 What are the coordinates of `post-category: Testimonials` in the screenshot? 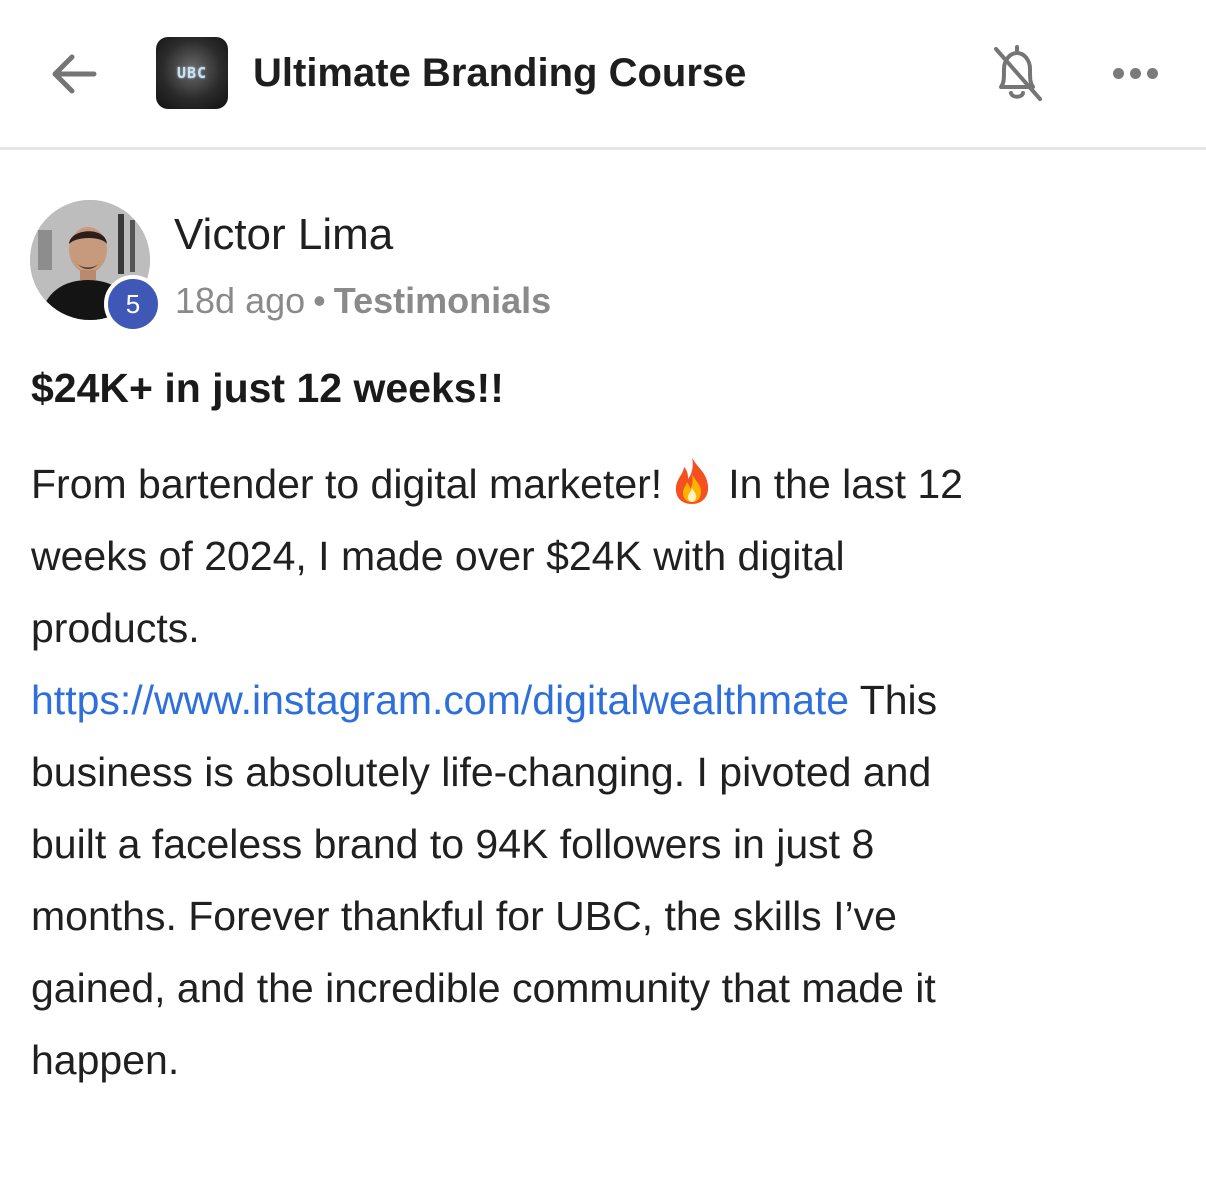 It's located at (442, 300).